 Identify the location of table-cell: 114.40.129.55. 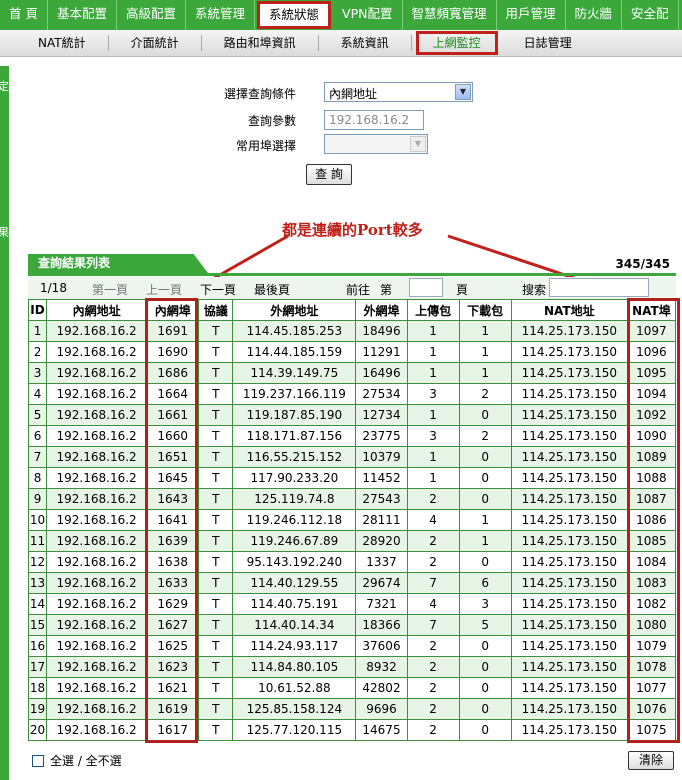
(294, 583).